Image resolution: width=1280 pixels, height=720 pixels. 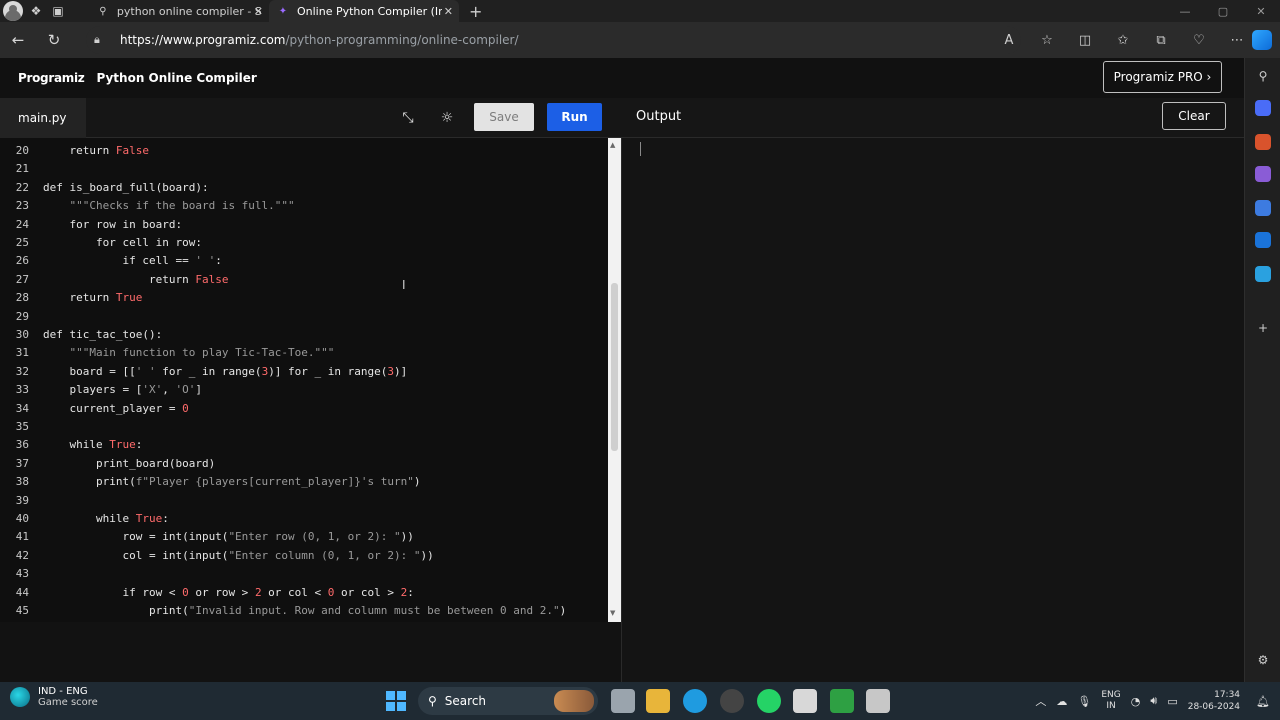 What do you see at coordinates (504, 117) in the screenshot?
I see `save-button: Save` at bounding box center [504, 117].